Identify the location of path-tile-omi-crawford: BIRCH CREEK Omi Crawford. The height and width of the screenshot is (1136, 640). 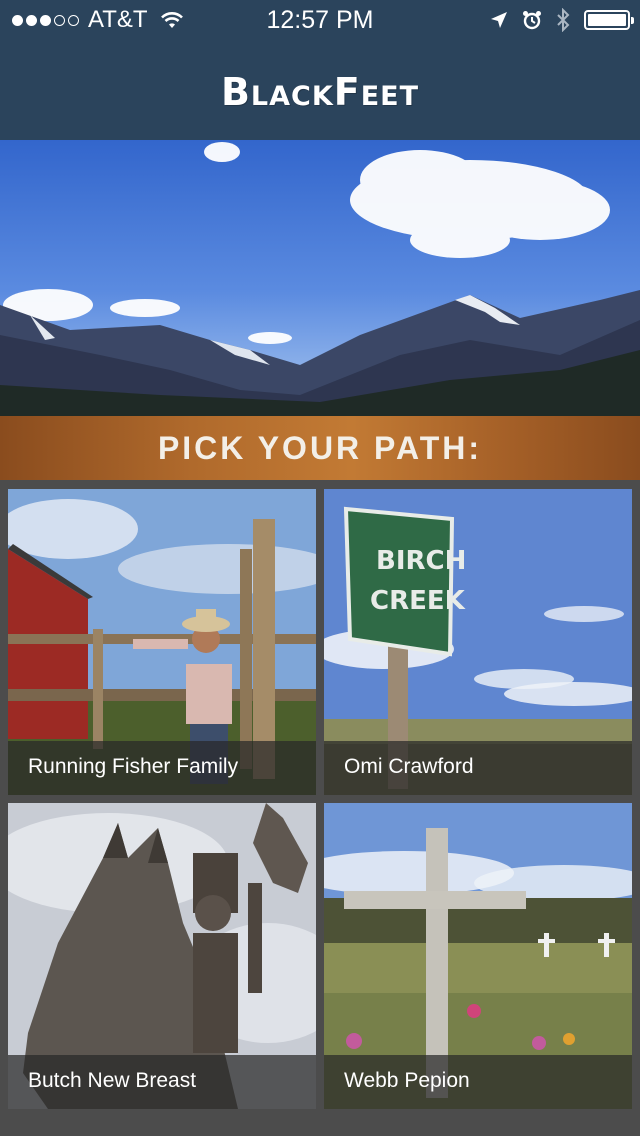
(478, 642).